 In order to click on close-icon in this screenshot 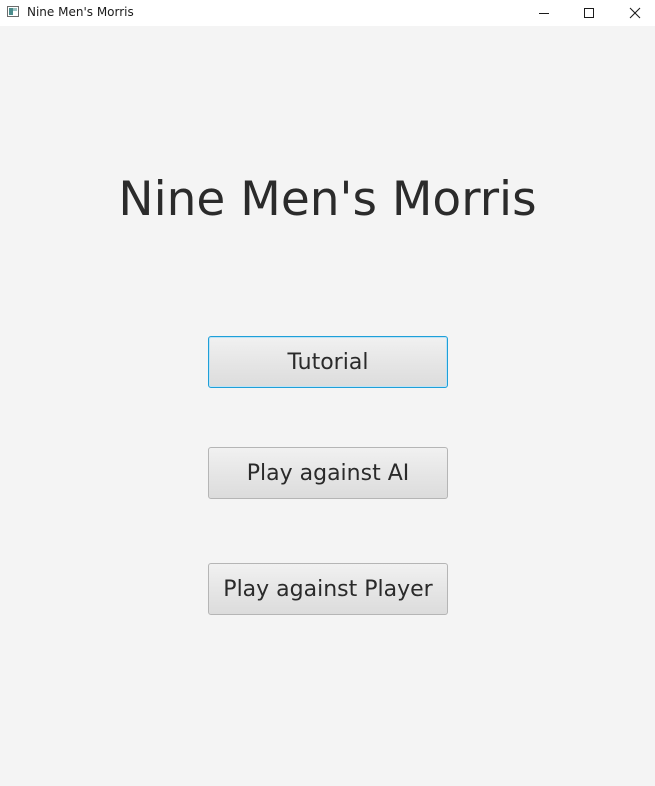, I will do `click(635, 13)`.